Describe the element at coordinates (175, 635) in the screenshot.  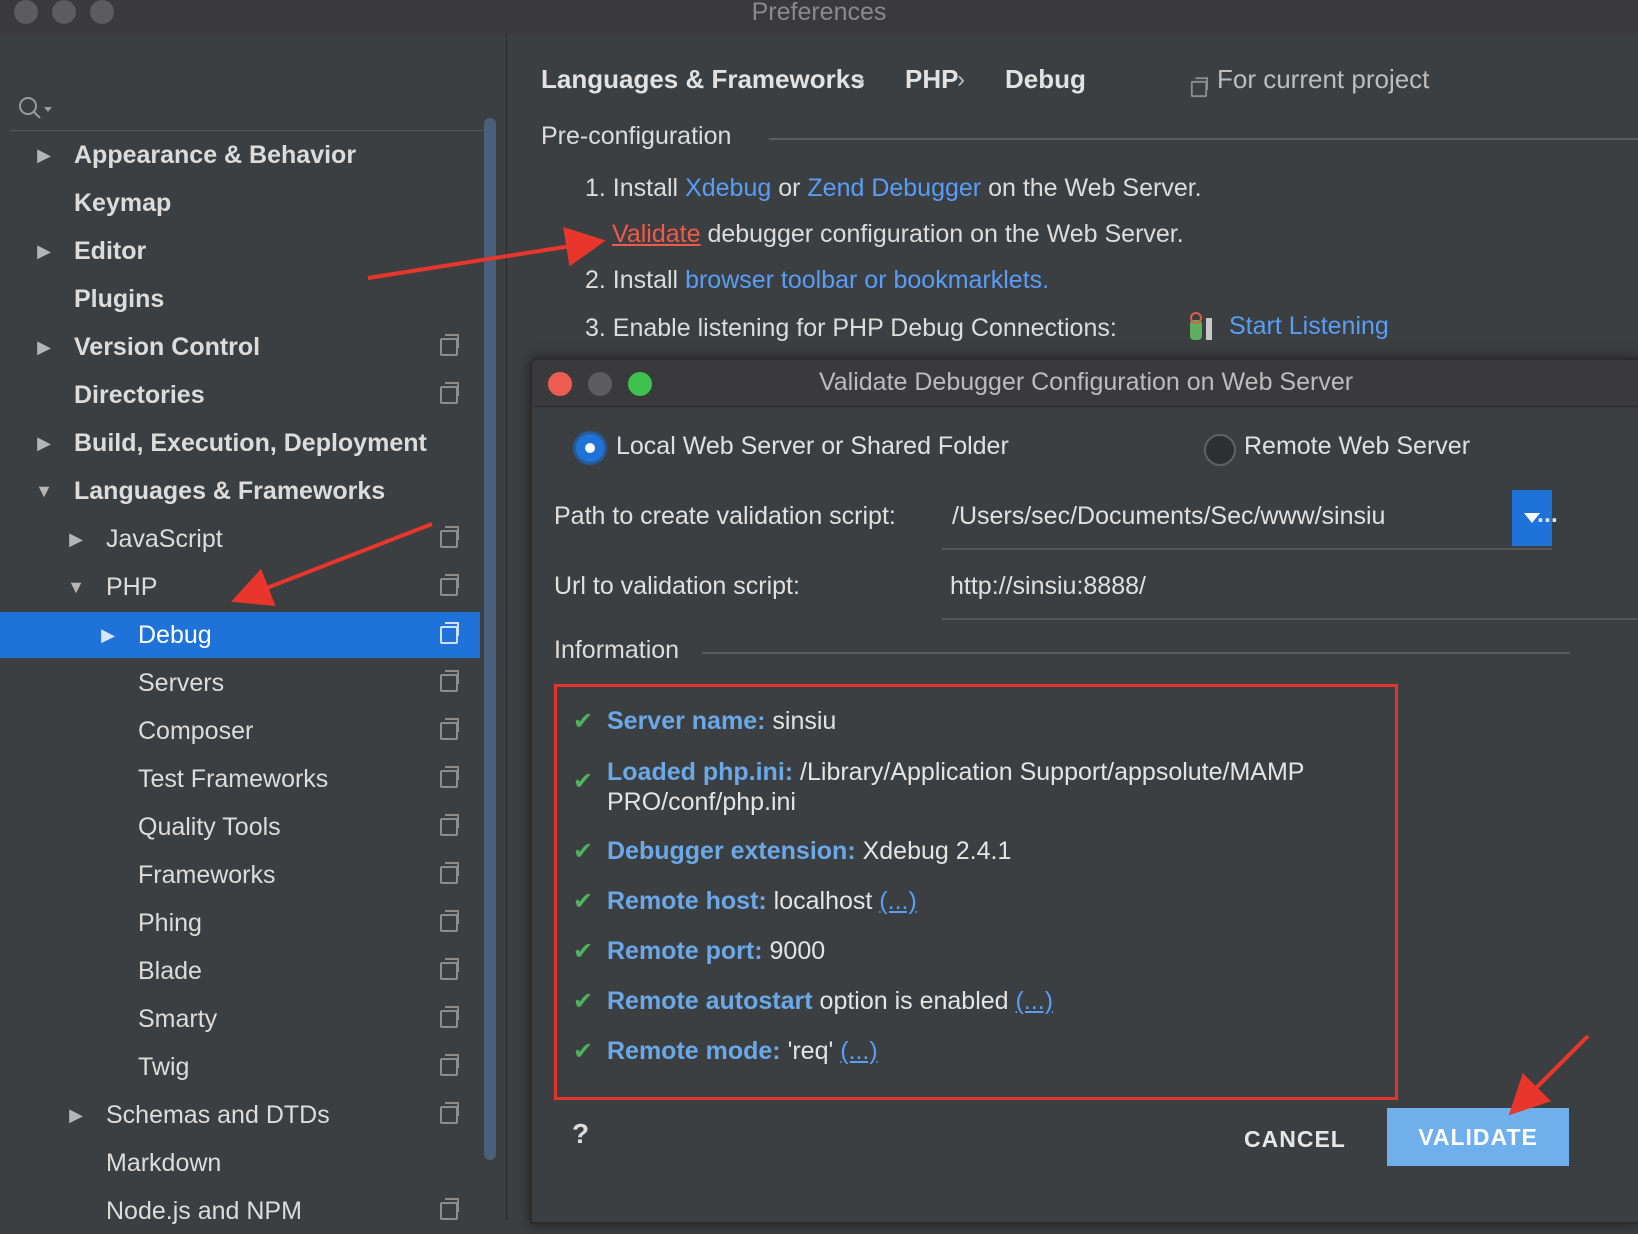
I see `sidebar-item-label: Debug` at that location.